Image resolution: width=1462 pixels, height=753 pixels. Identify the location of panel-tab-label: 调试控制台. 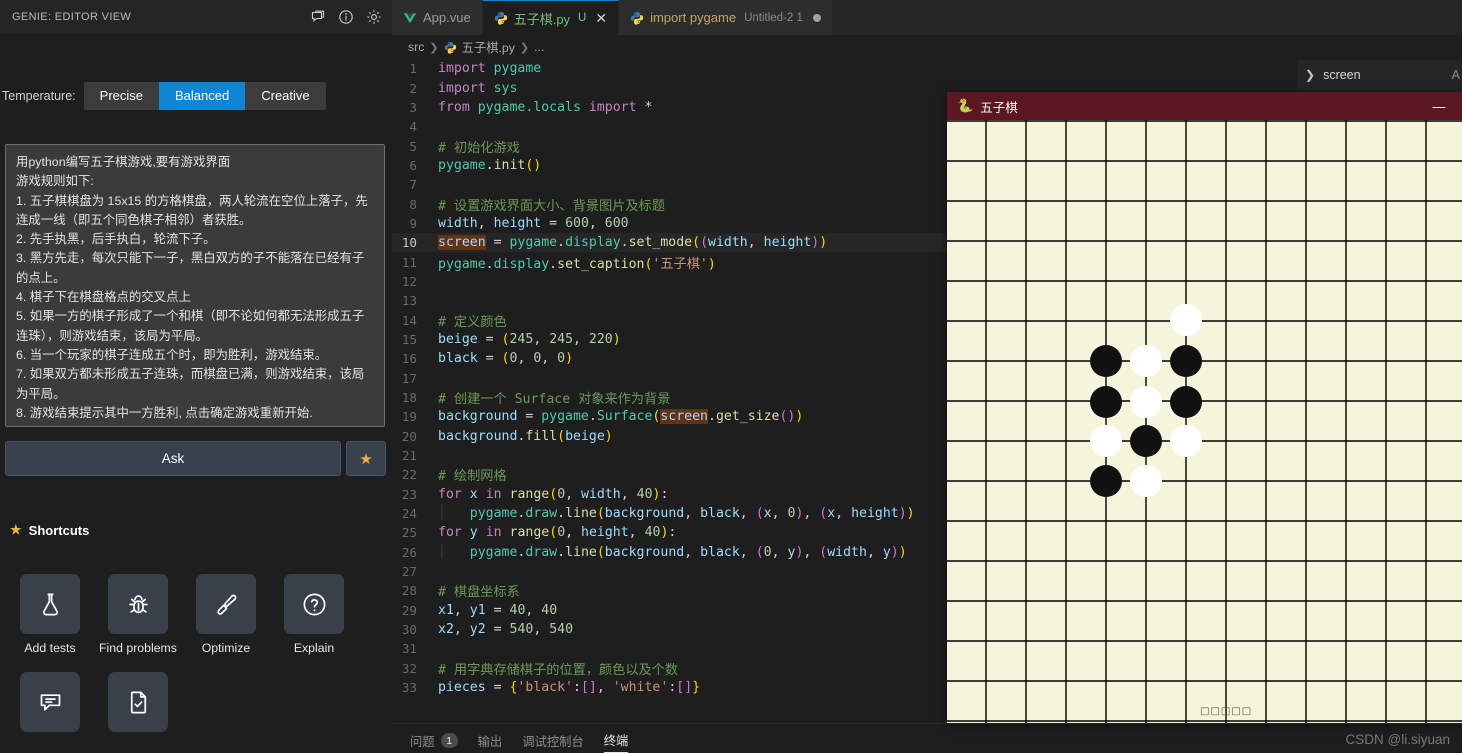
(553, 741).